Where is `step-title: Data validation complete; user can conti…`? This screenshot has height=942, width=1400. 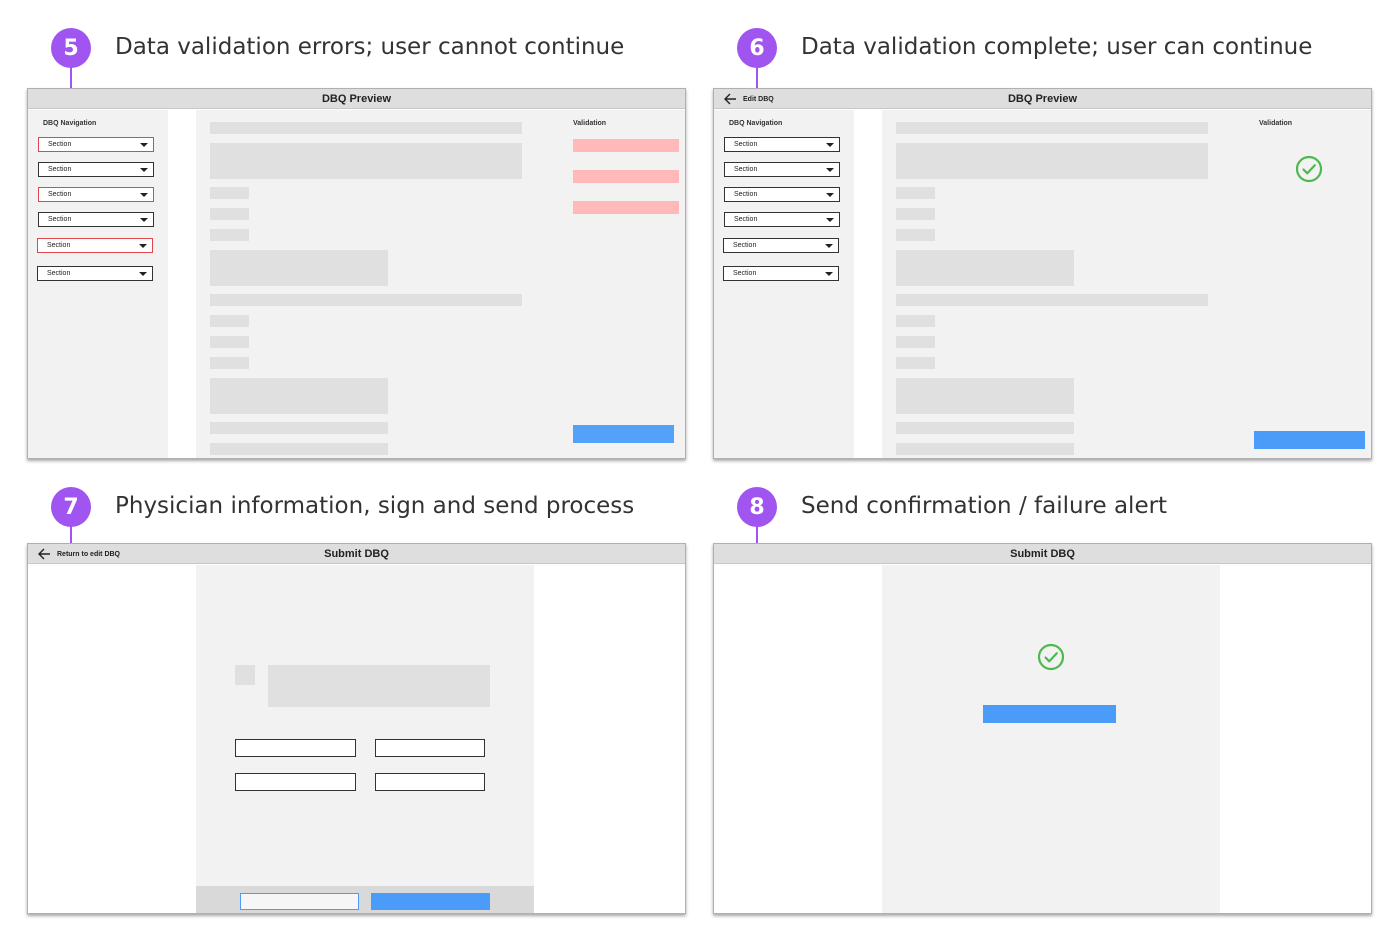 step-title: Data validation complete; user can conti… is located at coordinates (1057, 47).